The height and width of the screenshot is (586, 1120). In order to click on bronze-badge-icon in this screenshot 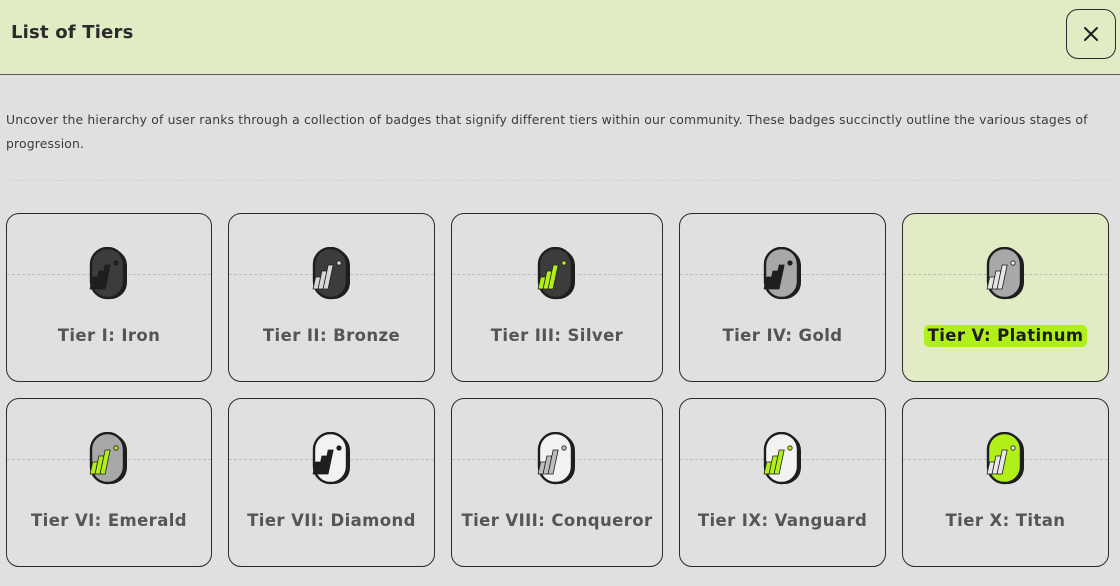, I will do `click(331, 273)`.